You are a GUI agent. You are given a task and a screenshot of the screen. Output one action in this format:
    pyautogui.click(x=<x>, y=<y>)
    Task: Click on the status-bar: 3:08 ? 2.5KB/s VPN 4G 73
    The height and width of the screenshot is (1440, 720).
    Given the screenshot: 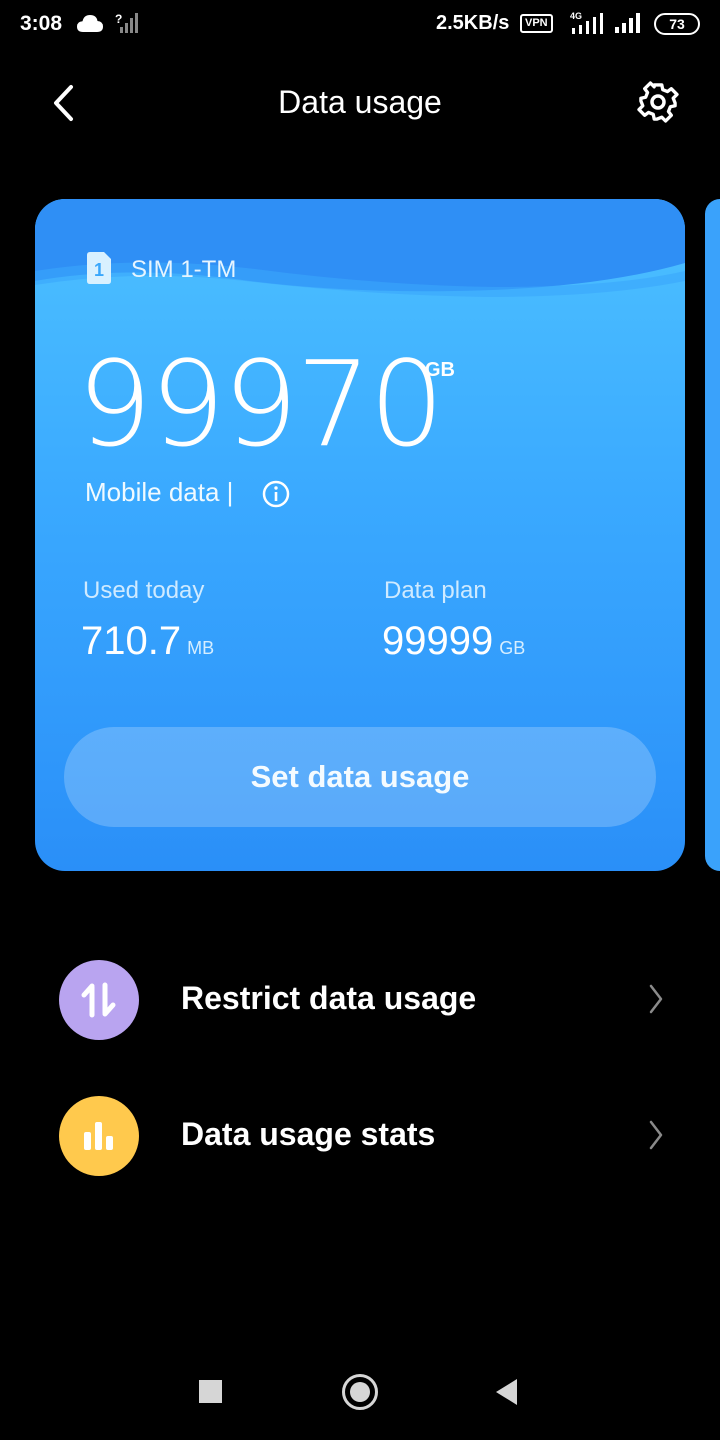 What is the action you would take?
    pyautogui.click(x=360, y=26)
    